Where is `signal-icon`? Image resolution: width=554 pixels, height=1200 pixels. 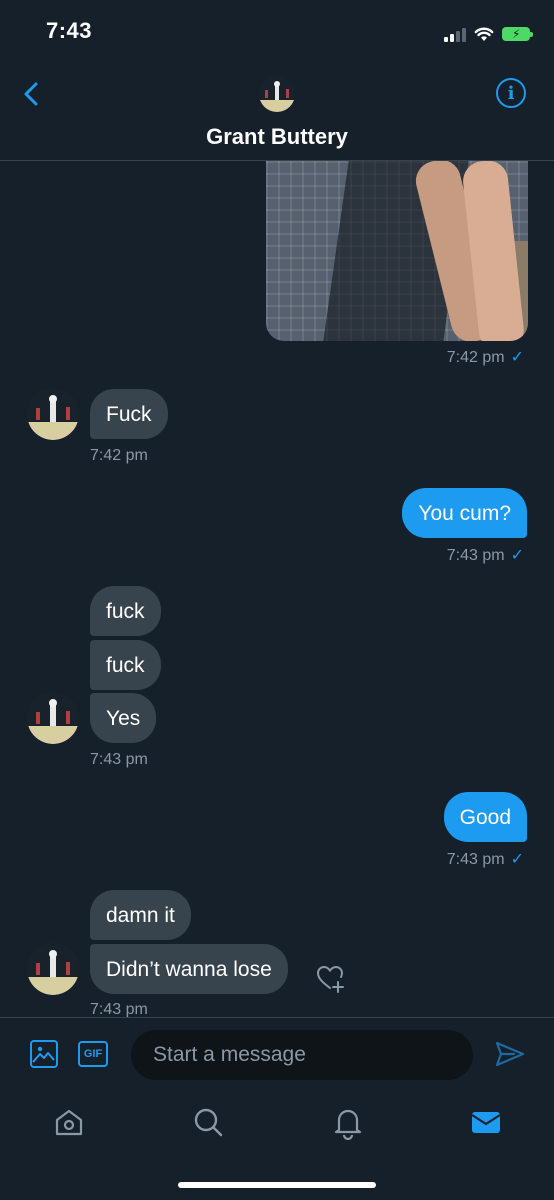
signal-icon is located at coordinates (455, 34).